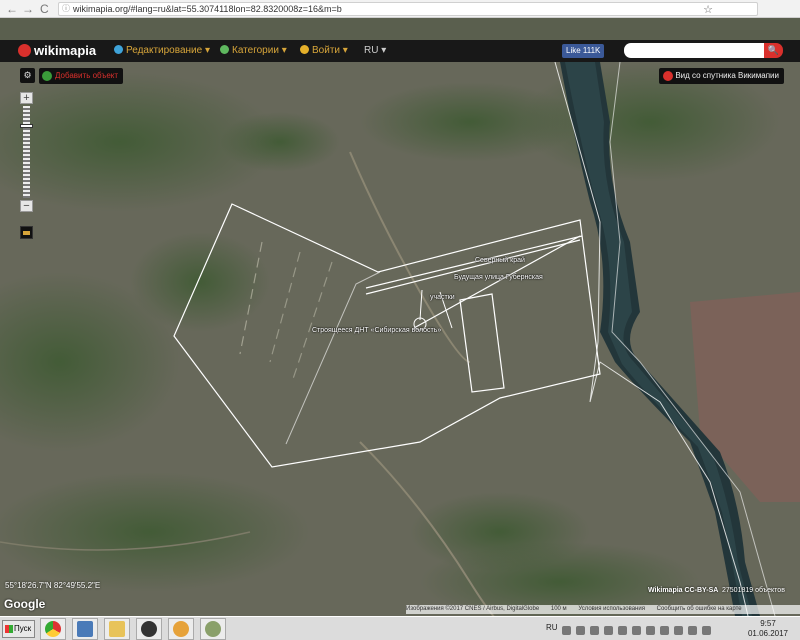 Image resolution: width=800 pixels, height=640 pixels. Describe the element at coordinates (442, 297) in the screenshot. I see `map-label-plots: участки` at that location.